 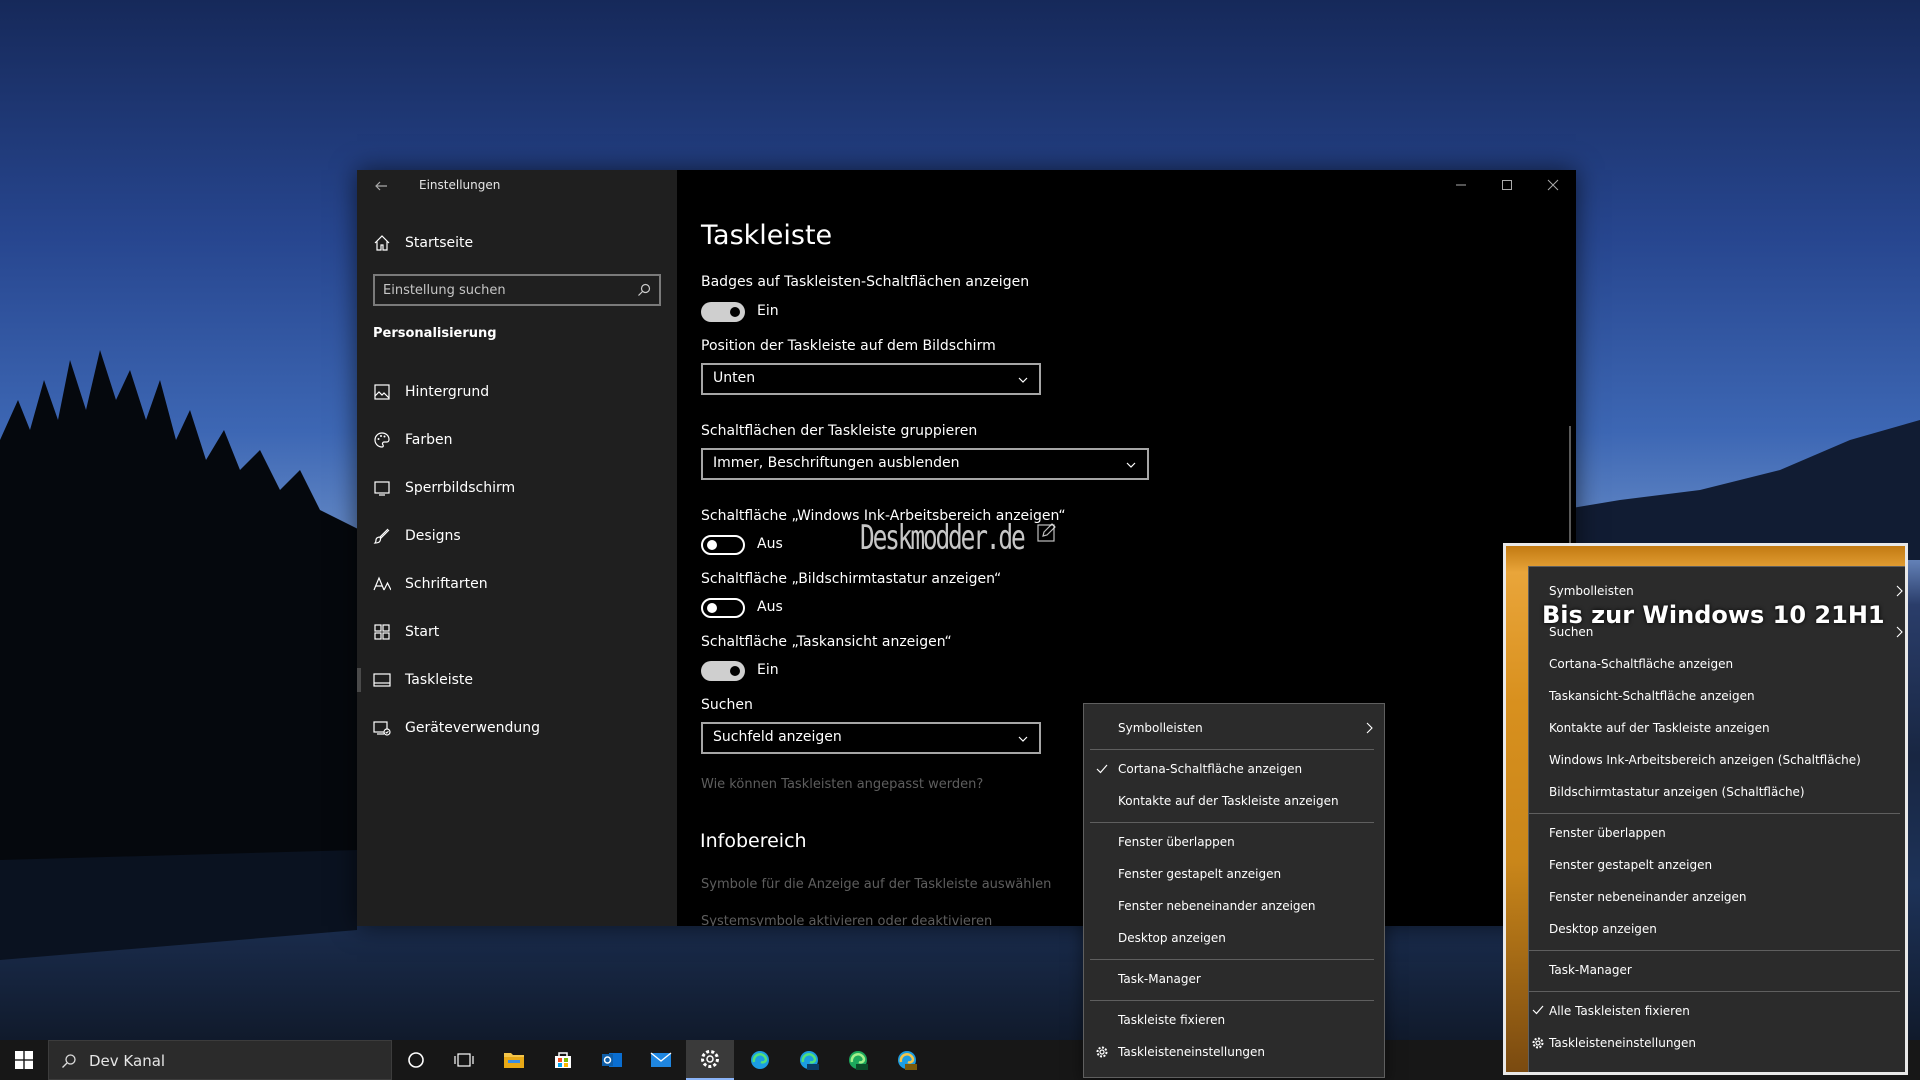 What do you see at coordinates (1590, 970) in the screenshot?
I see `menu-item-label: Task-Manager` at bounding box center [1590, 970].